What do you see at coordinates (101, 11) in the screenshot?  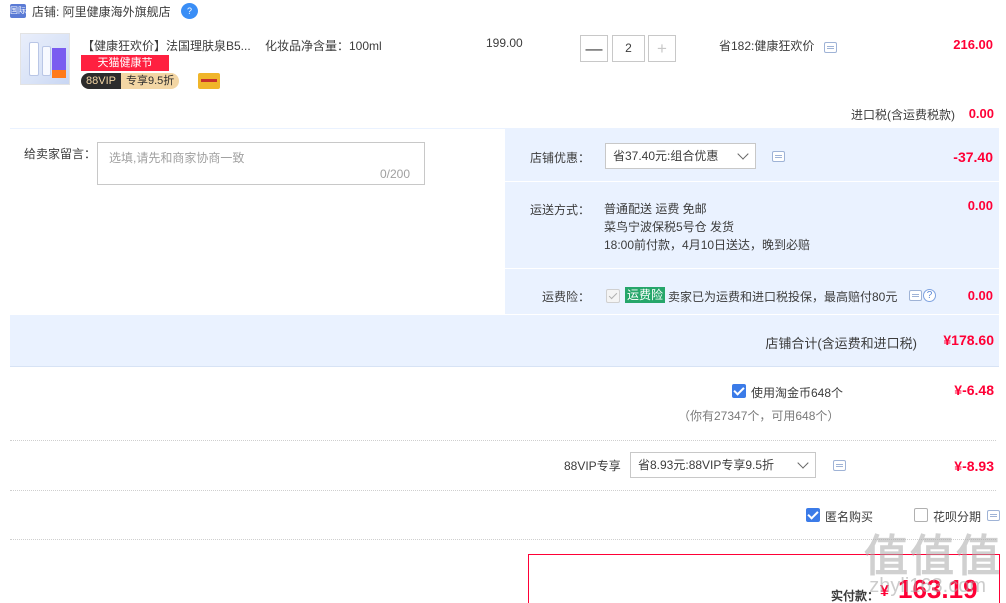 I see `shop-name: 店铺: 阿里健康海外旗舰店` at bounding box center [101, 11].